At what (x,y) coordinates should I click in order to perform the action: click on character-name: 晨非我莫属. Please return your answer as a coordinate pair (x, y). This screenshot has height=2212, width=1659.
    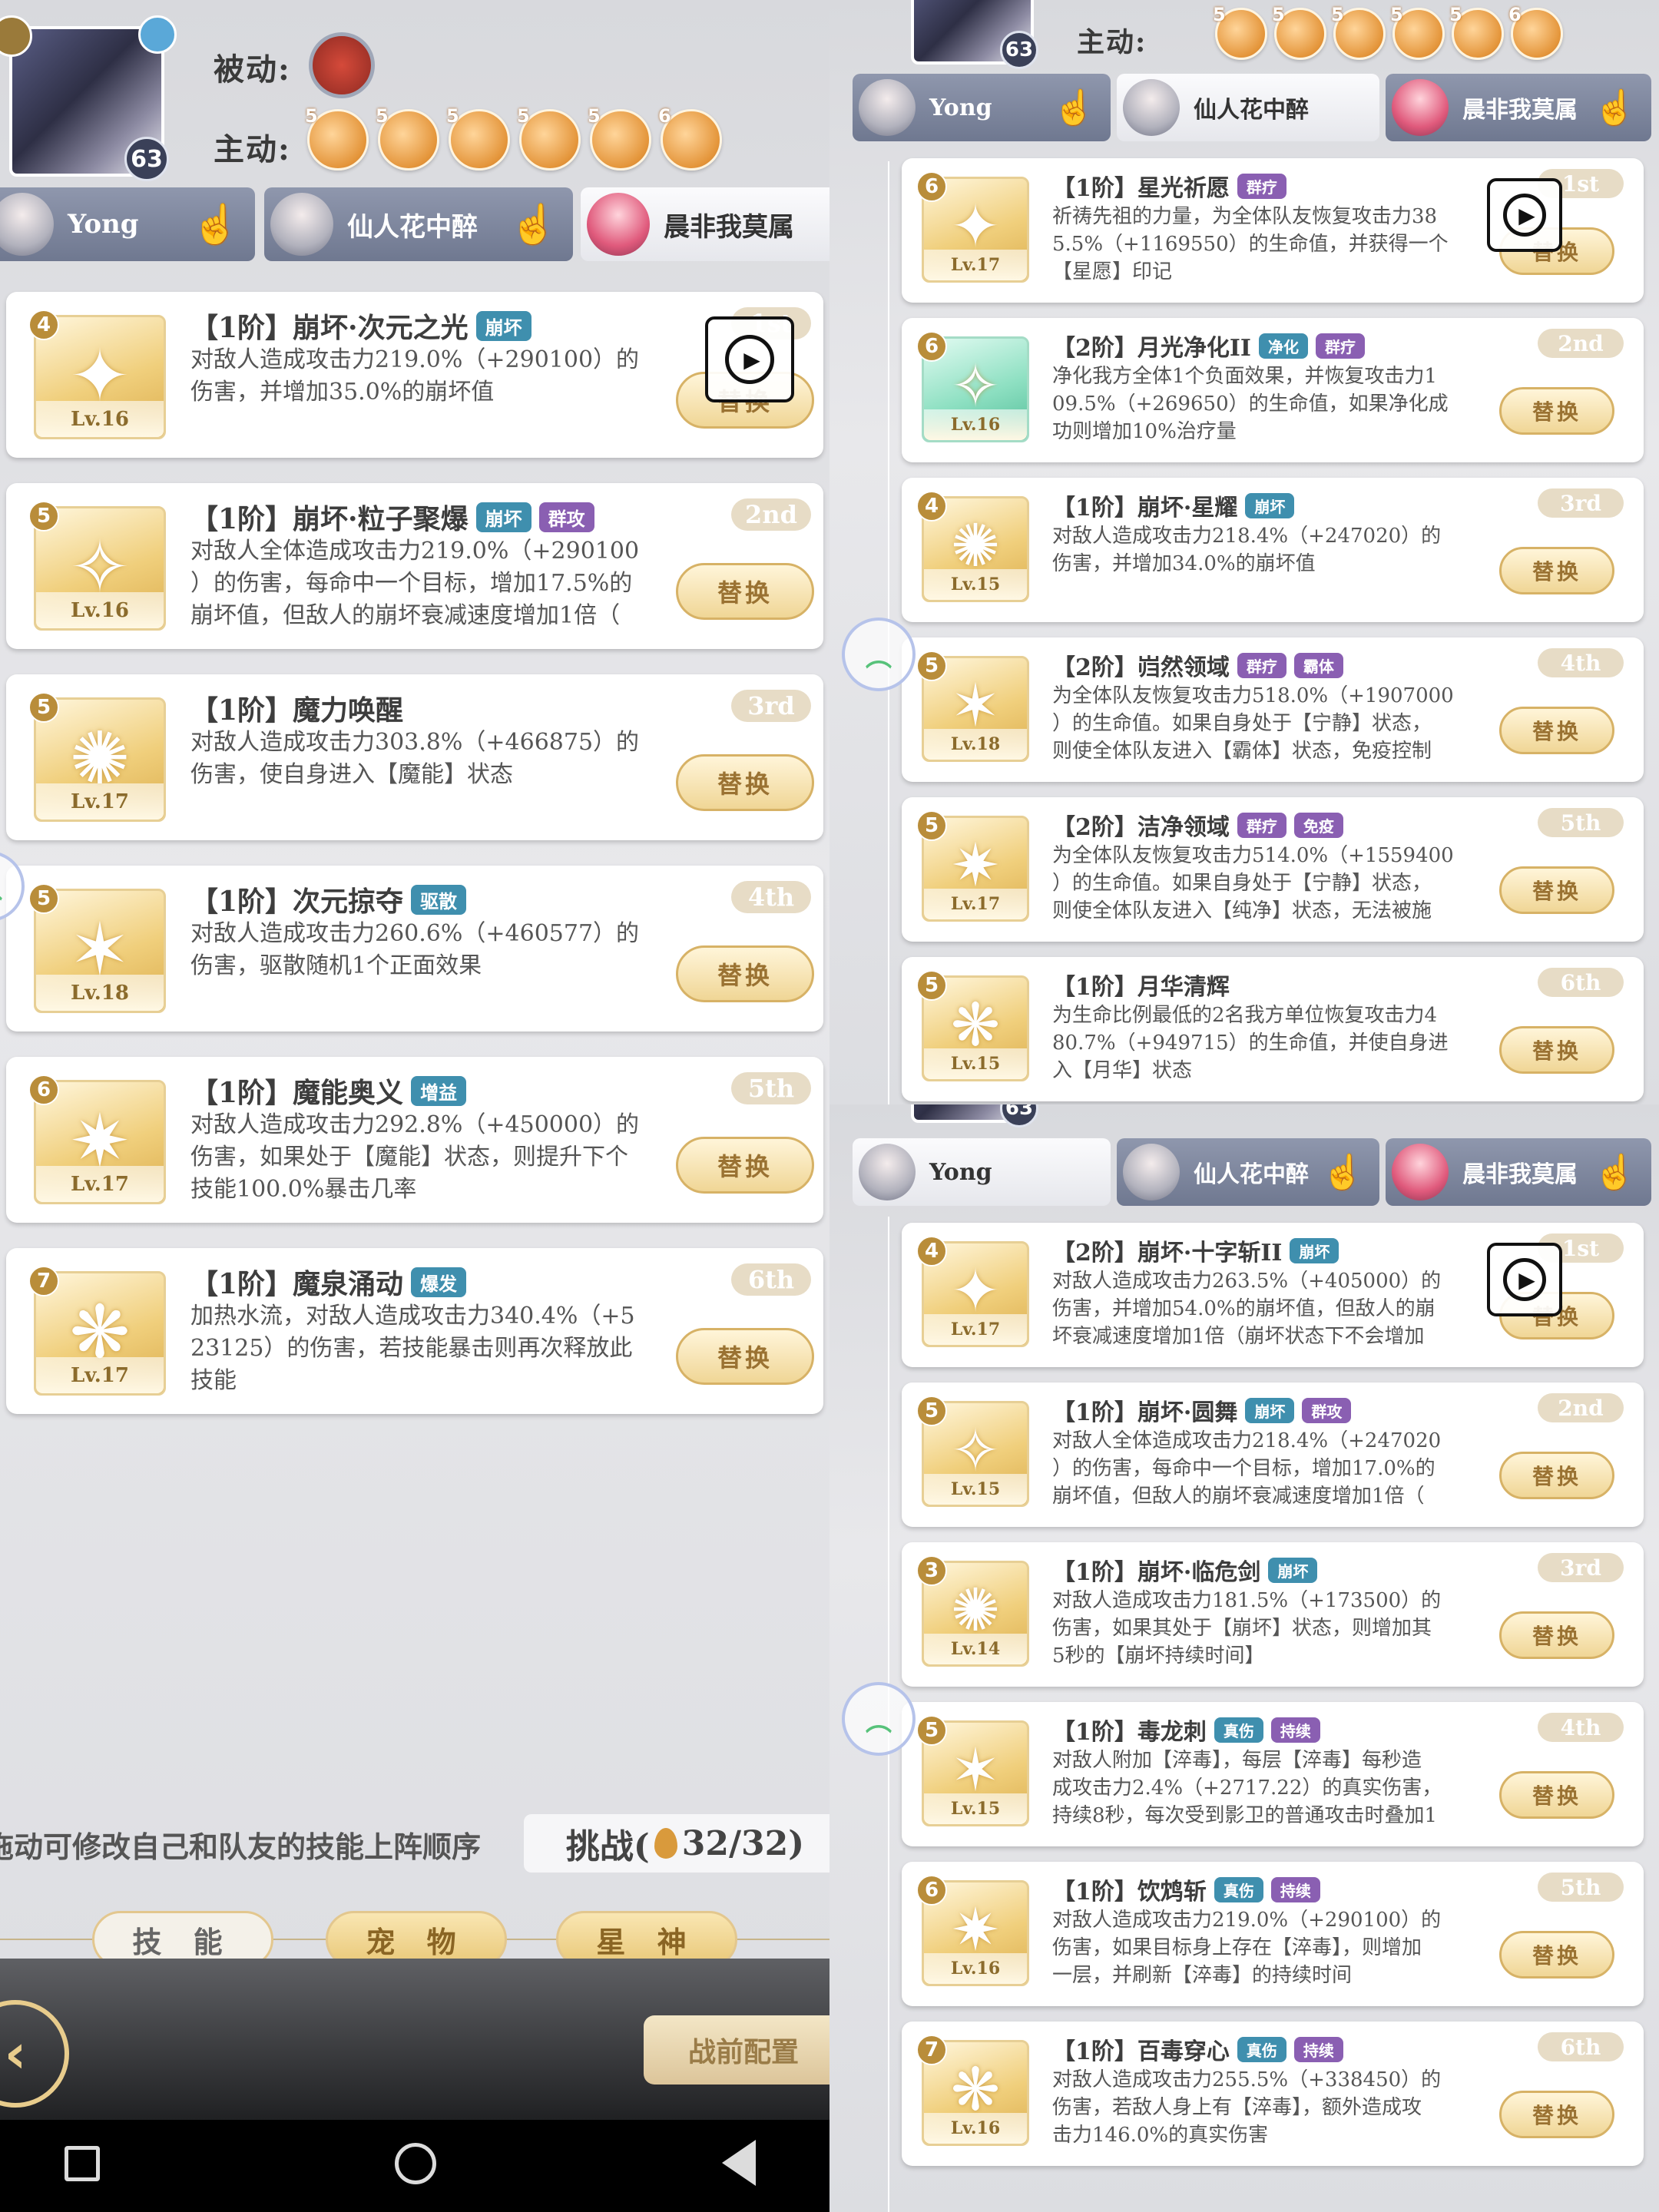
    Looking at the image, I should click on (1520, 1175).